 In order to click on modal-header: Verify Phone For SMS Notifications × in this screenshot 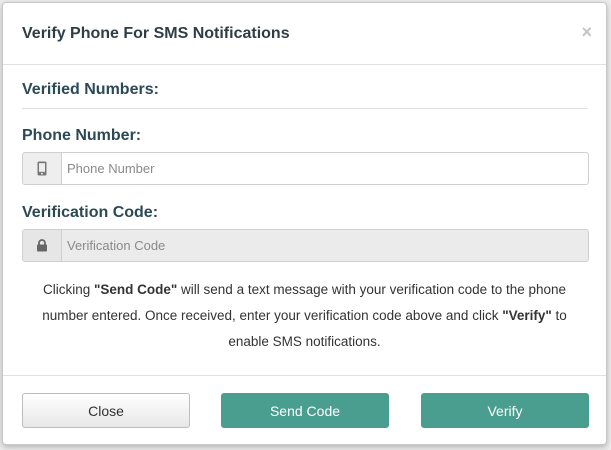, I will do `click(304, 34)`.